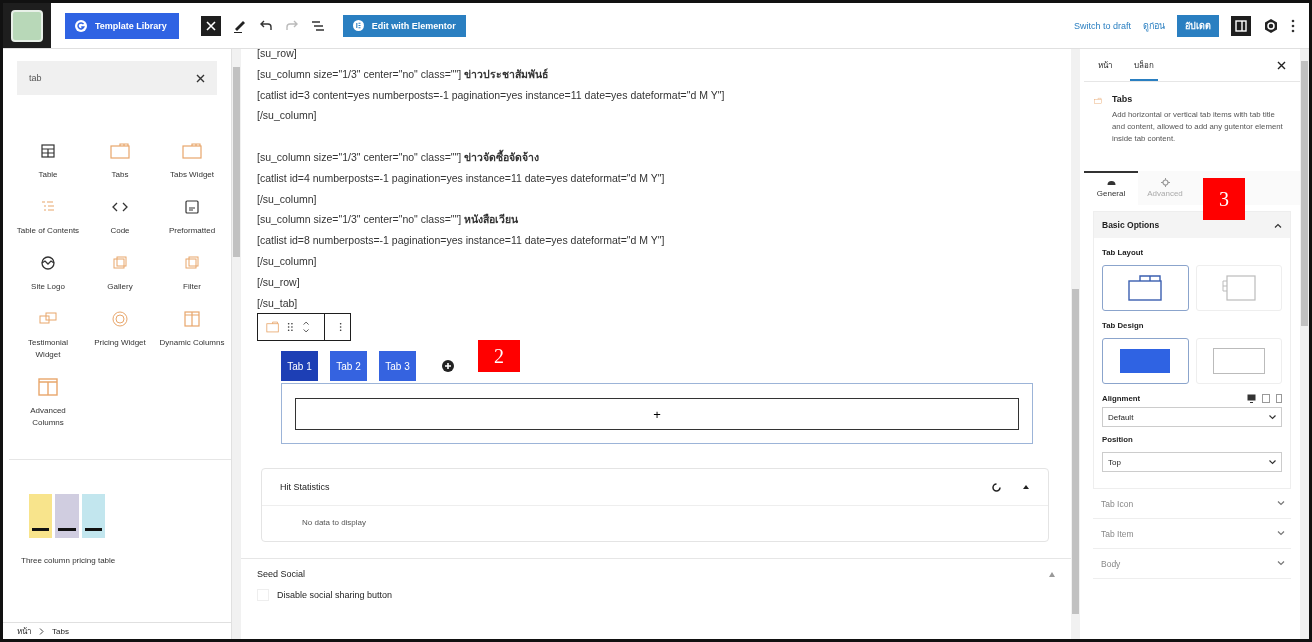 This screenshot has width=1312, height=642. Describe the element at coordinates (48, 273) in the screenshot. I see `block-item: Site Logo` at that location.